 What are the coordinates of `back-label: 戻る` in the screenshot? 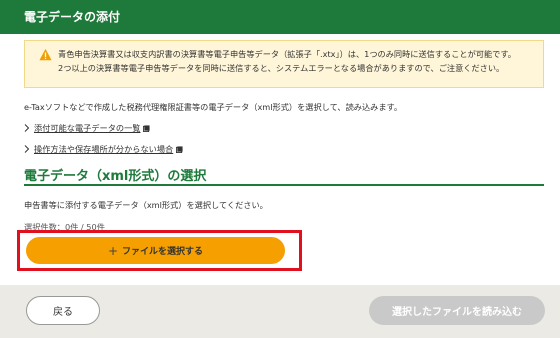 It's located at (63, 312).